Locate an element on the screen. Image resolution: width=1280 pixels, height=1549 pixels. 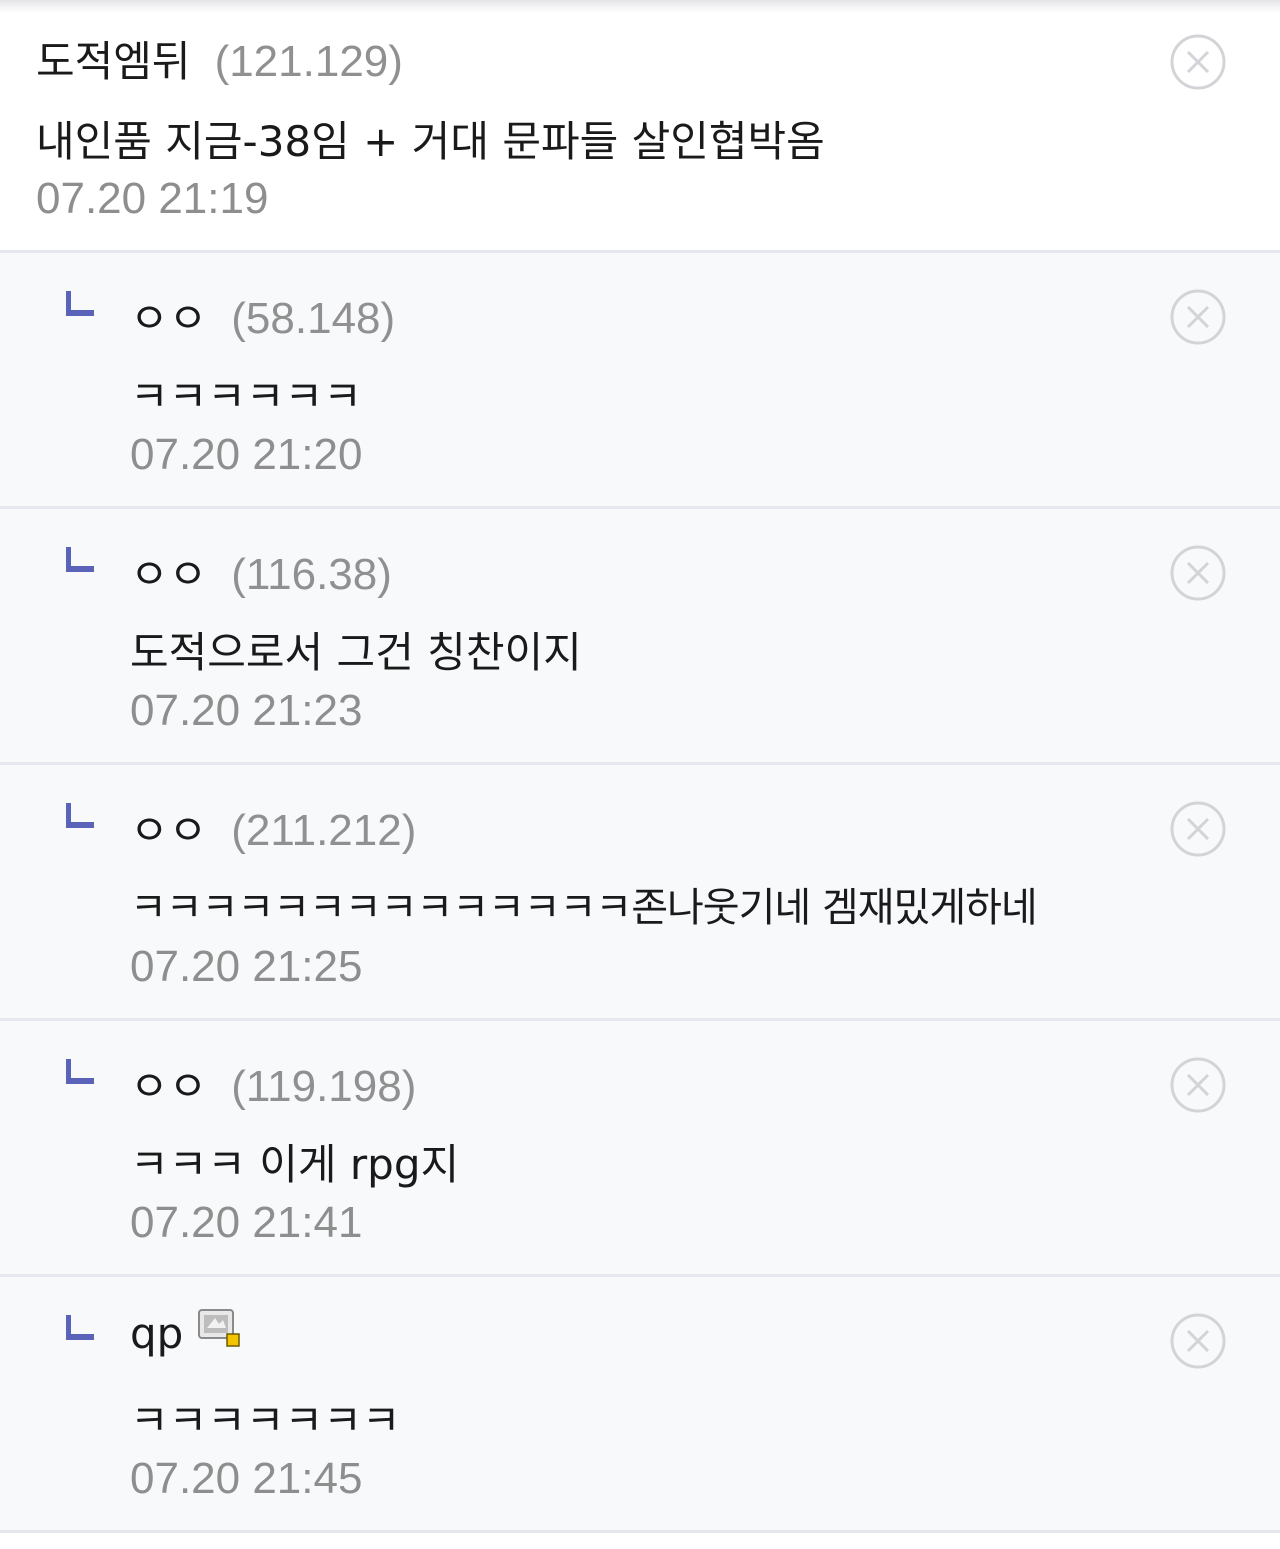
comment-date: 07.20 21:45 is located at coordinates (246, 1478).